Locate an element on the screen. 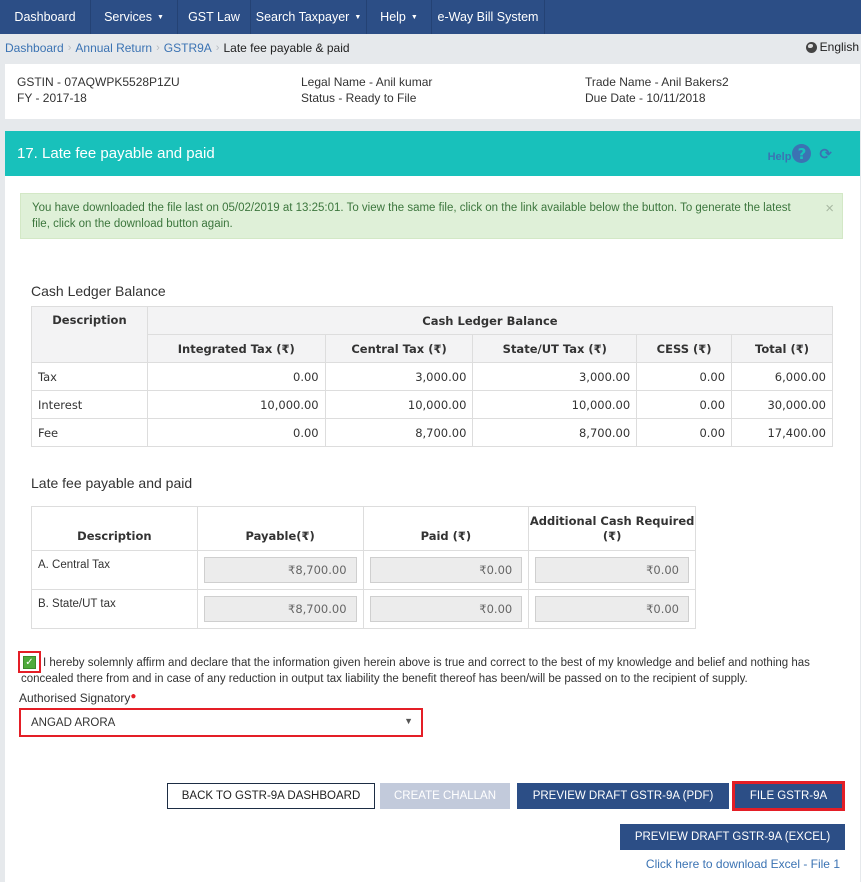  breadcrumb-dashboard: Dashboard is located at coordinates (34, 48).